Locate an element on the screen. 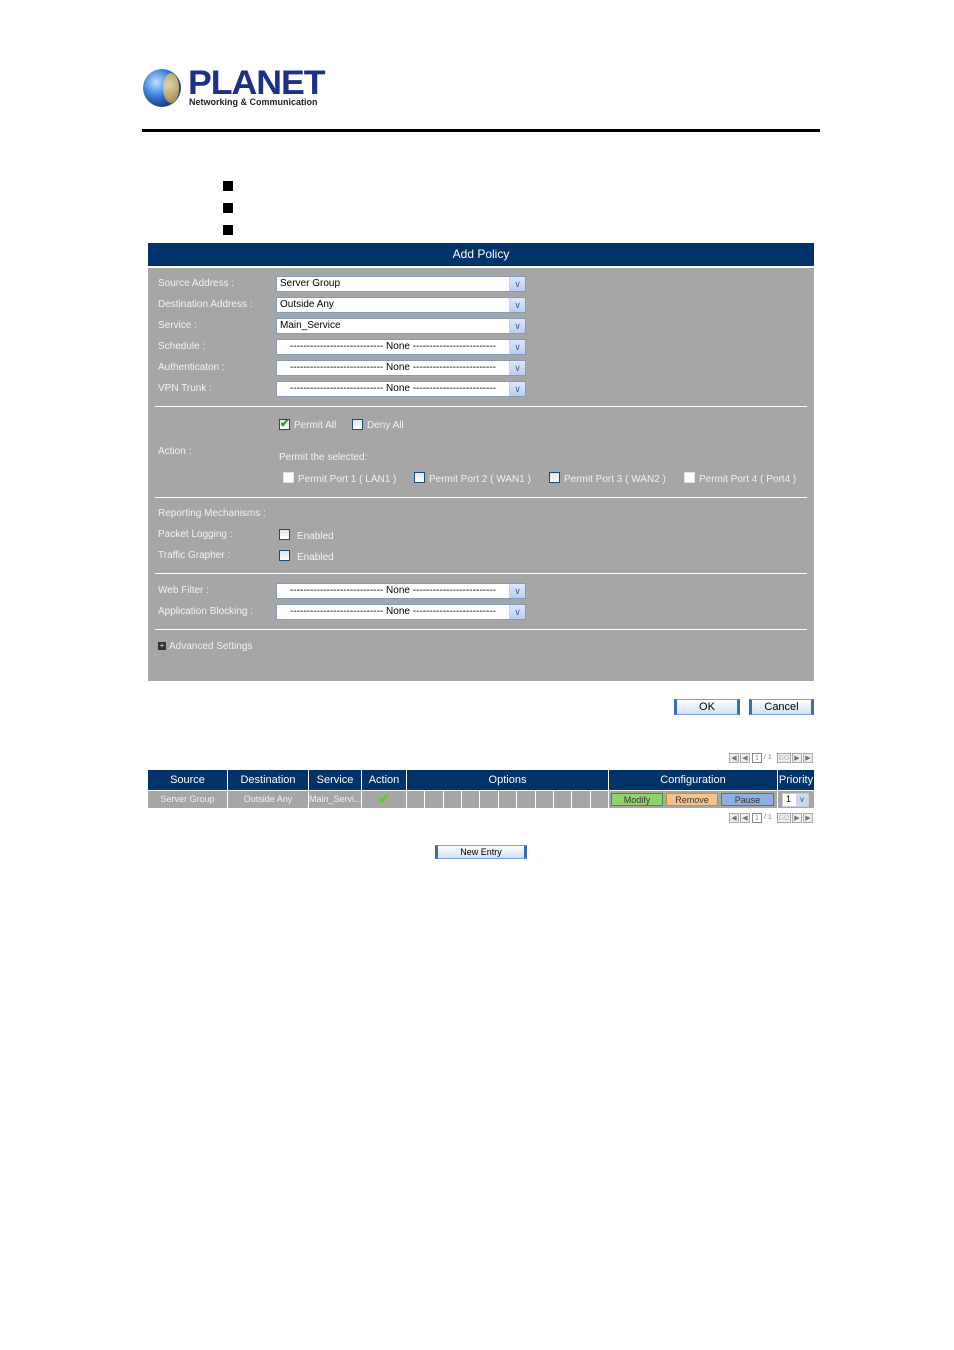 This screenshot has width=954, height=1350. expand-plus-icon: + is located at coordinates (162, 646).